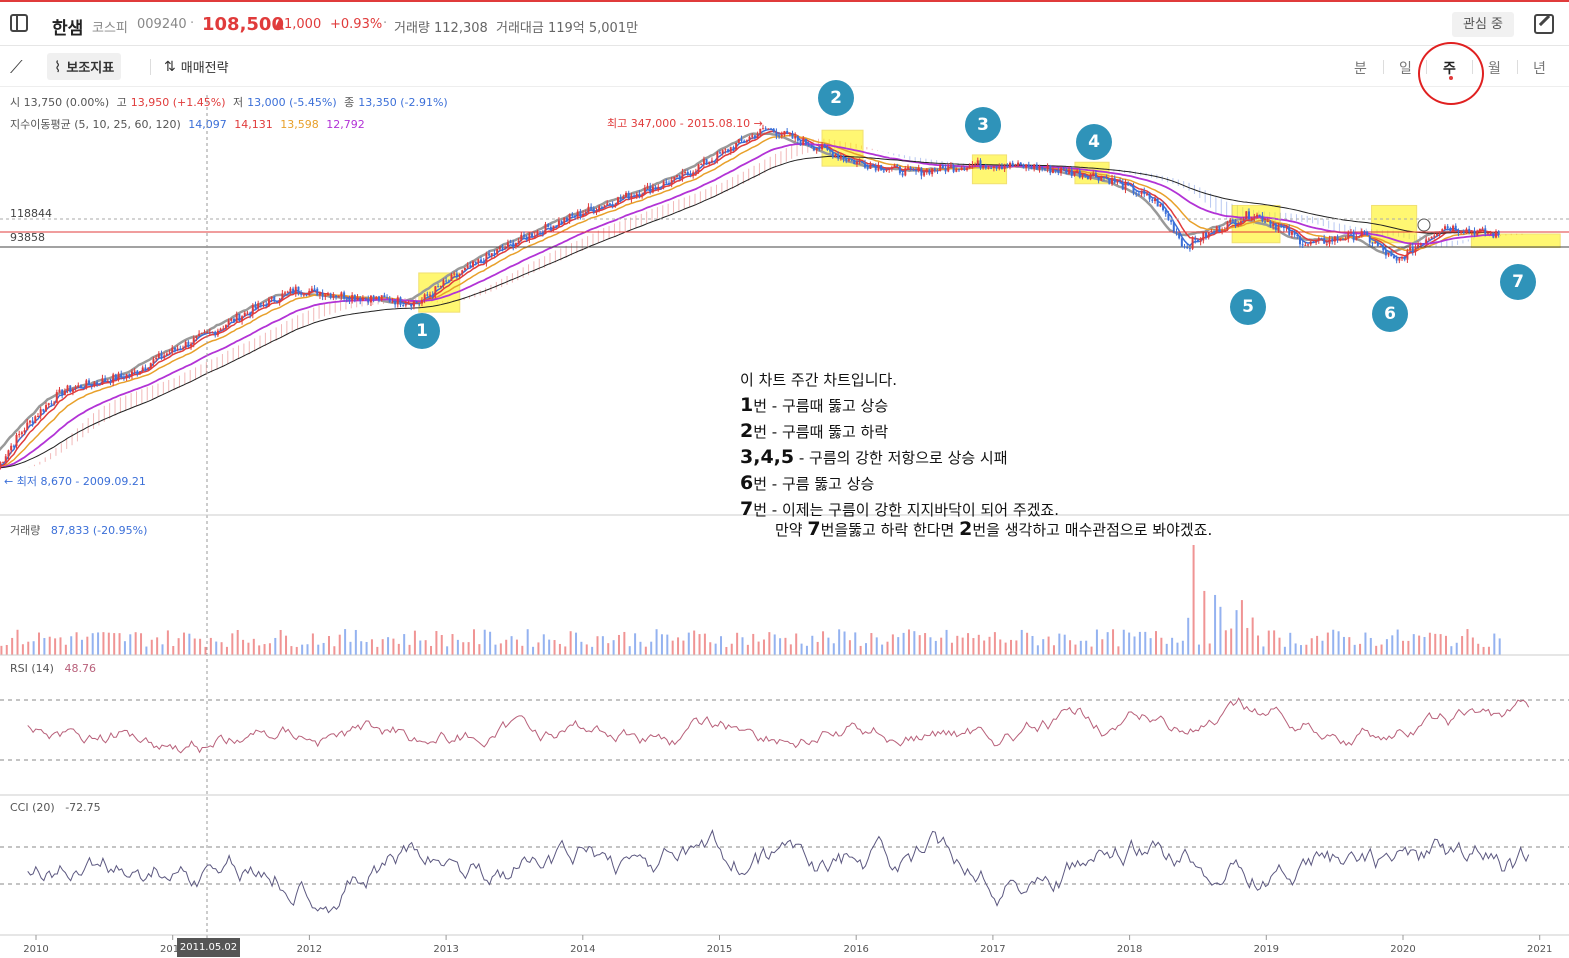 The width and height of the screenshot is (1569, 958). What do you see at coordinates (685, 123) in the screenshot?
I see `all-time-high-label: 최고 347,000 - 2015.08.10 →` at bounding box center [685, 123].